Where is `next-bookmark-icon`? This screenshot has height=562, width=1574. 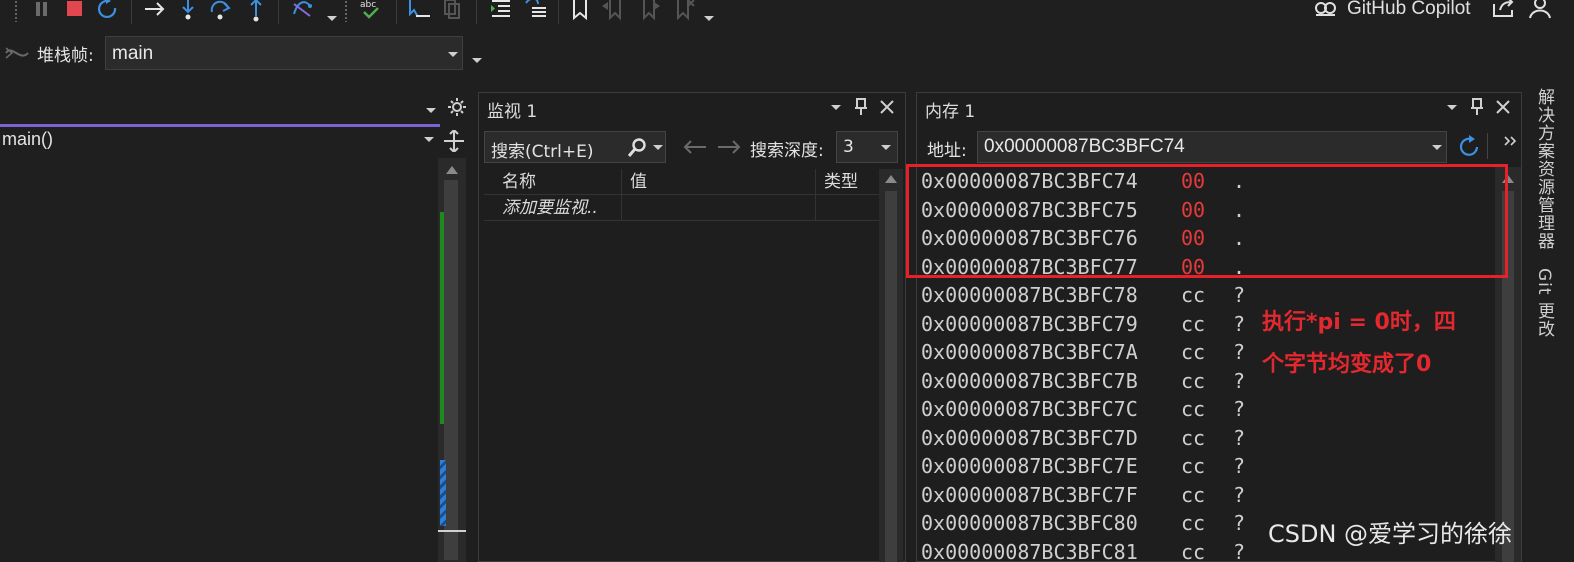
next-bookmark-icon is located at coordinates (649, 13).